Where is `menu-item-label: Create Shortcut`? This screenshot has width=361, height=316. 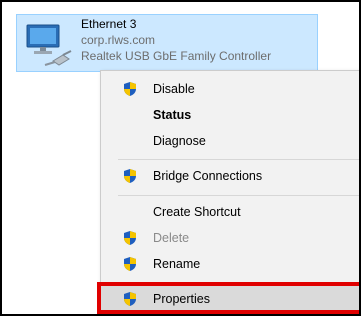
menu-item-label: Create Shortcut is located at coordinates (197, 212).